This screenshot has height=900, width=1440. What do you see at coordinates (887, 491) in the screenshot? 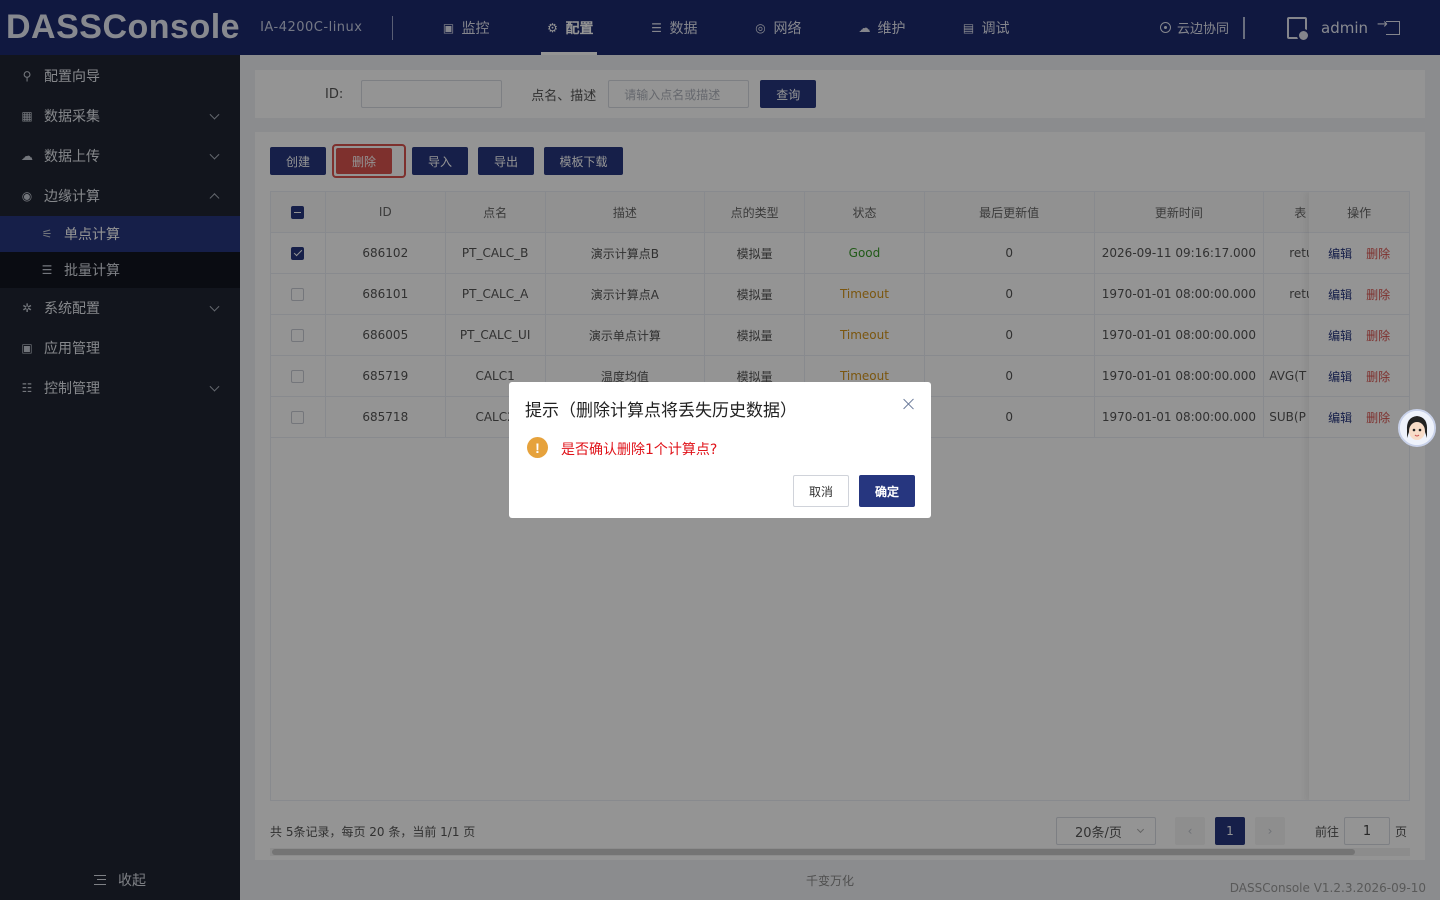
I see `confirm-button: 确定` at bounding box center [887, 491].